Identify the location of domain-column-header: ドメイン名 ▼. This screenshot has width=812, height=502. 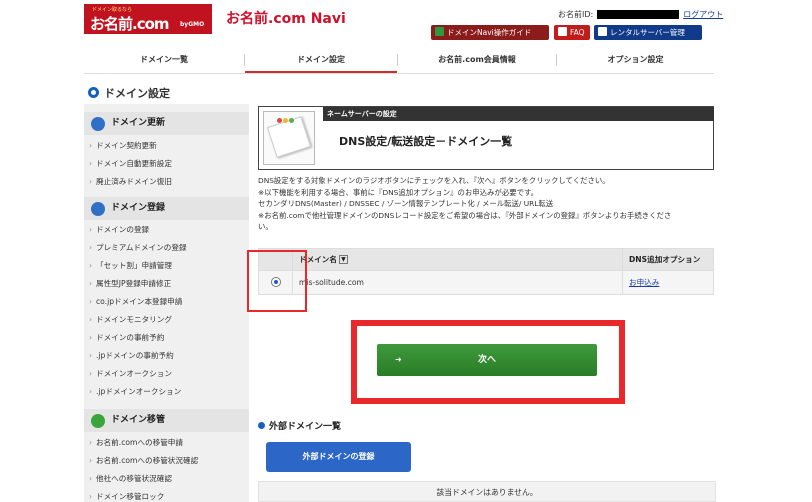
(457, 259).